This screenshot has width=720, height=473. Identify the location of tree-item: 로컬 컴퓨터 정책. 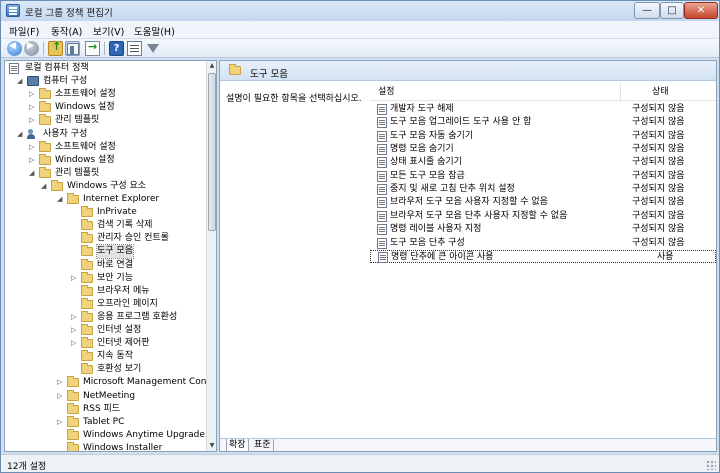
(105, 68).